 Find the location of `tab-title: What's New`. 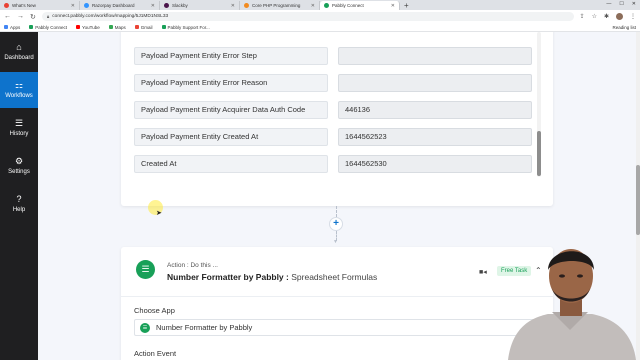

tab-title: What's New is located at coordinates (24, 5).